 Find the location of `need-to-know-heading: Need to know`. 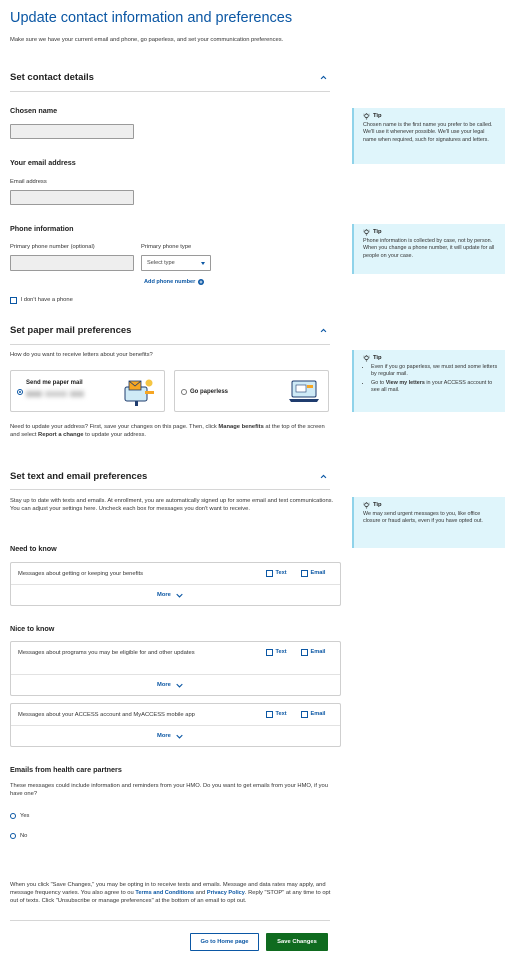

need-to-know-heading: Need to know is located at coordinates (33, 548).